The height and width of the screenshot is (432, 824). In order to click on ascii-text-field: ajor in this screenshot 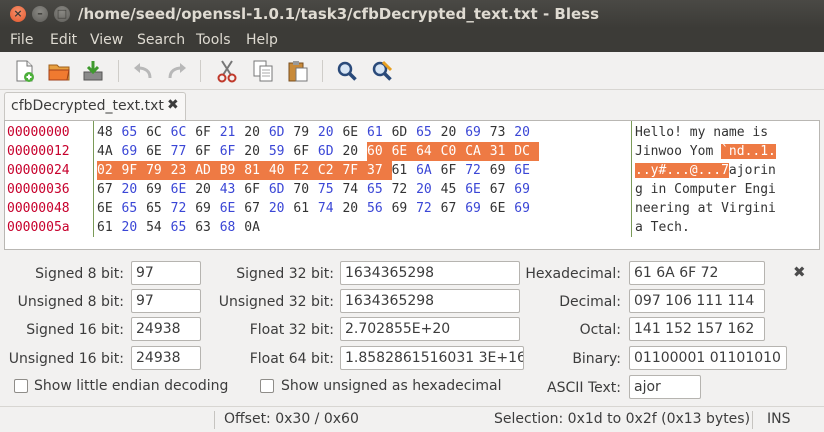, I will do `click(665, 387)`.